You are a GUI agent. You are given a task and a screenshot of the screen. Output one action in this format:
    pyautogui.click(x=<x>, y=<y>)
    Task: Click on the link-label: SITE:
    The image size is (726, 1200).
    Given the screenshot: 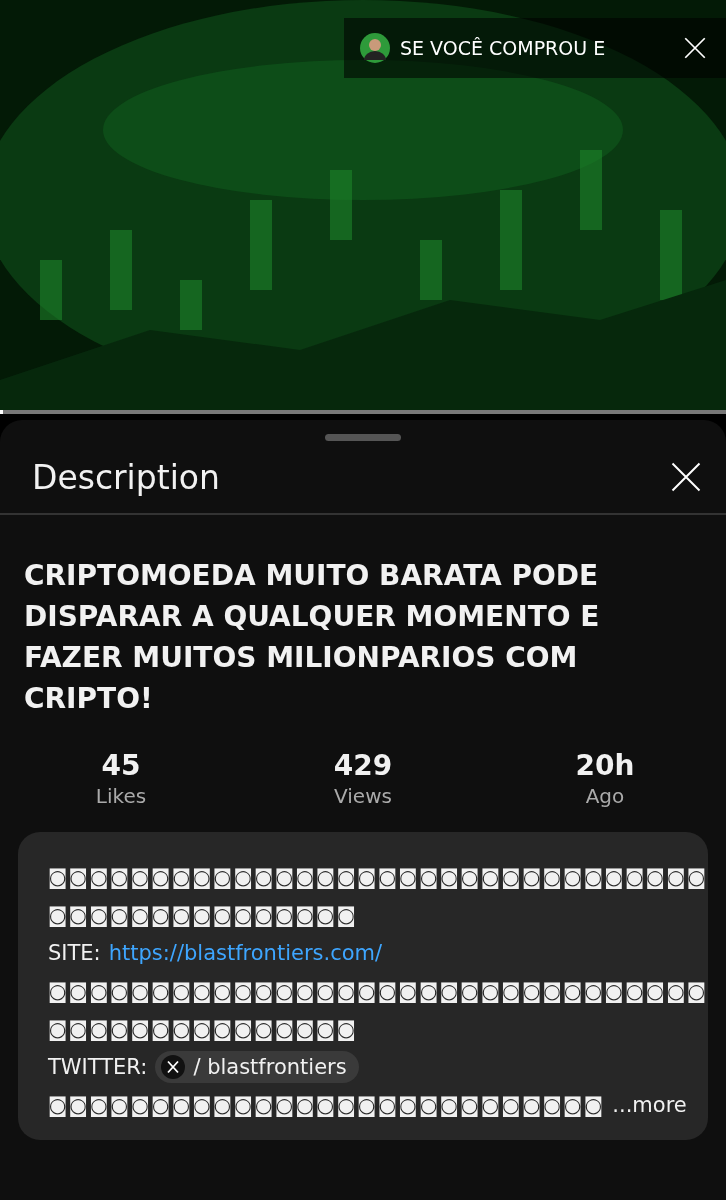 What is the action you would take?
    pyautogui.click(x=74, y=953)
    